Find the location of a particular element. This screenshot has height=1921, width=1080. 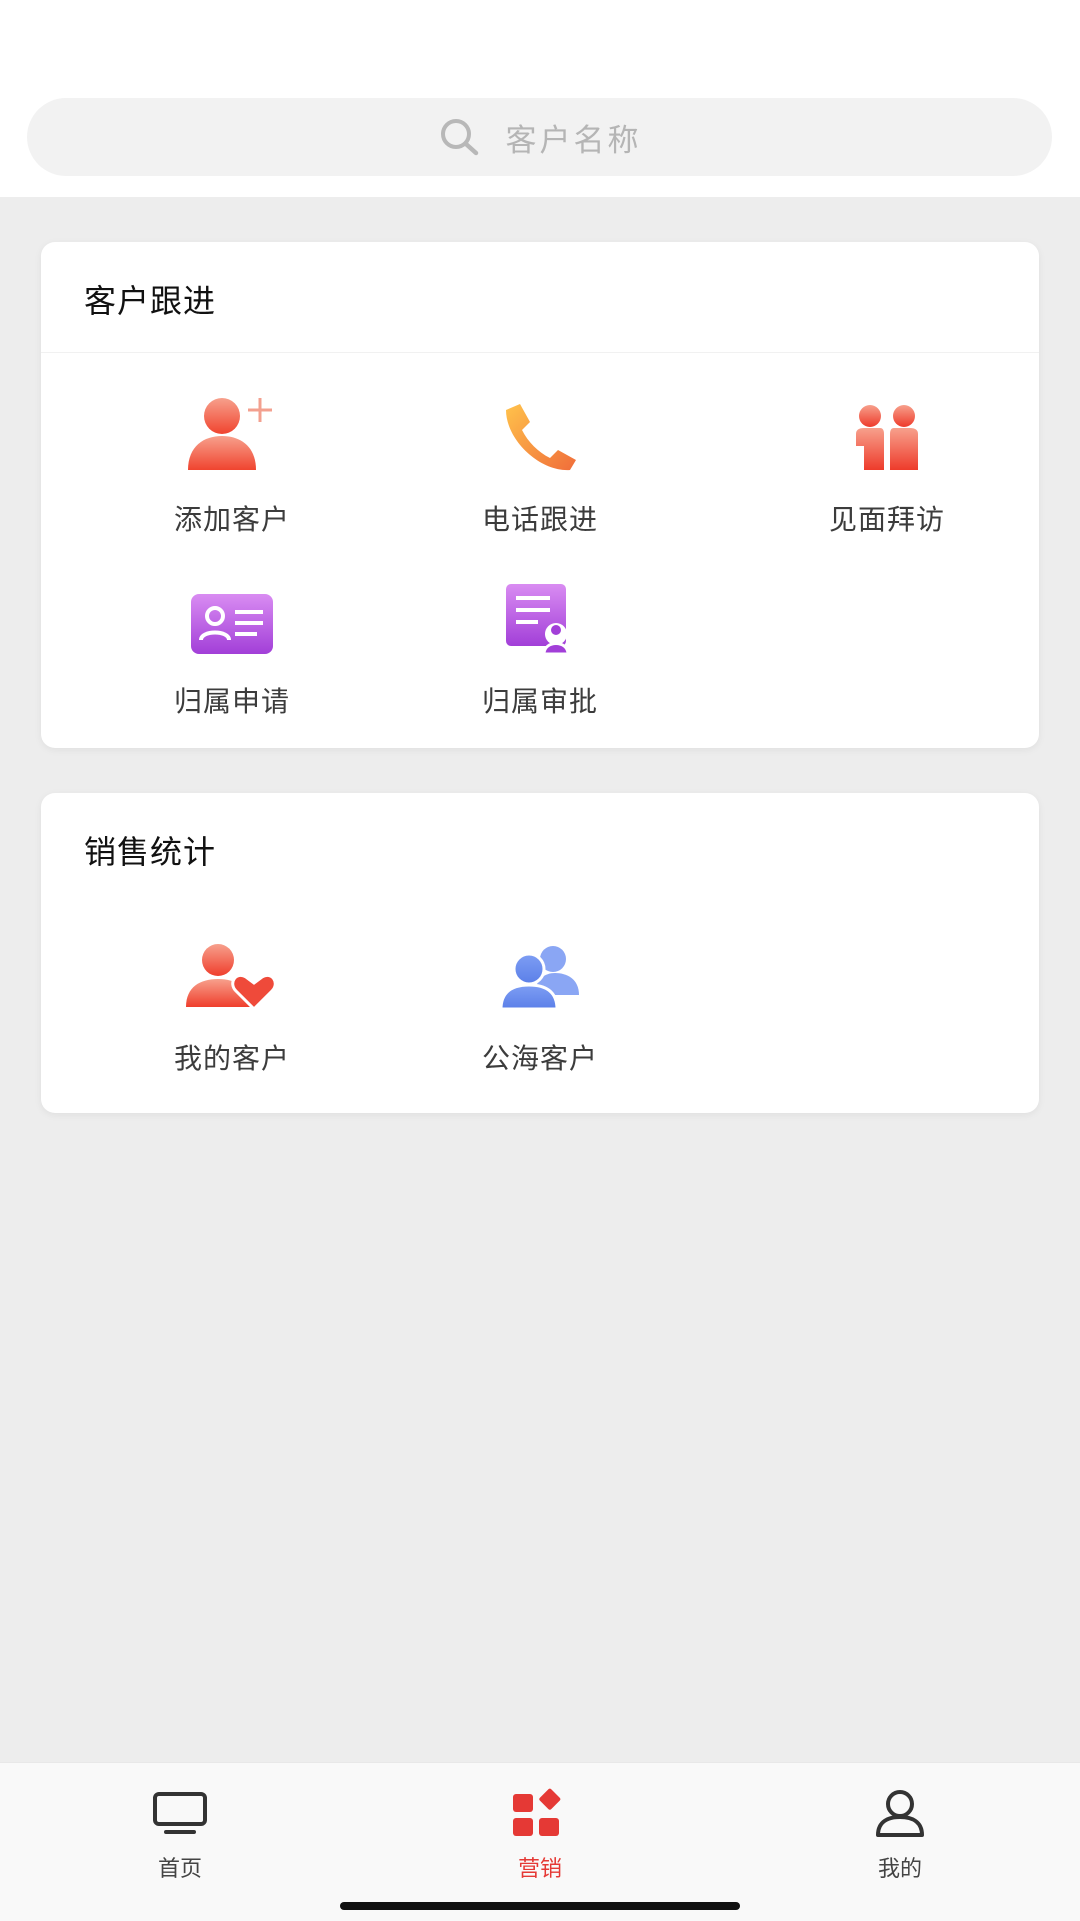

approval-document-icon is located at coordinates (538, 619).